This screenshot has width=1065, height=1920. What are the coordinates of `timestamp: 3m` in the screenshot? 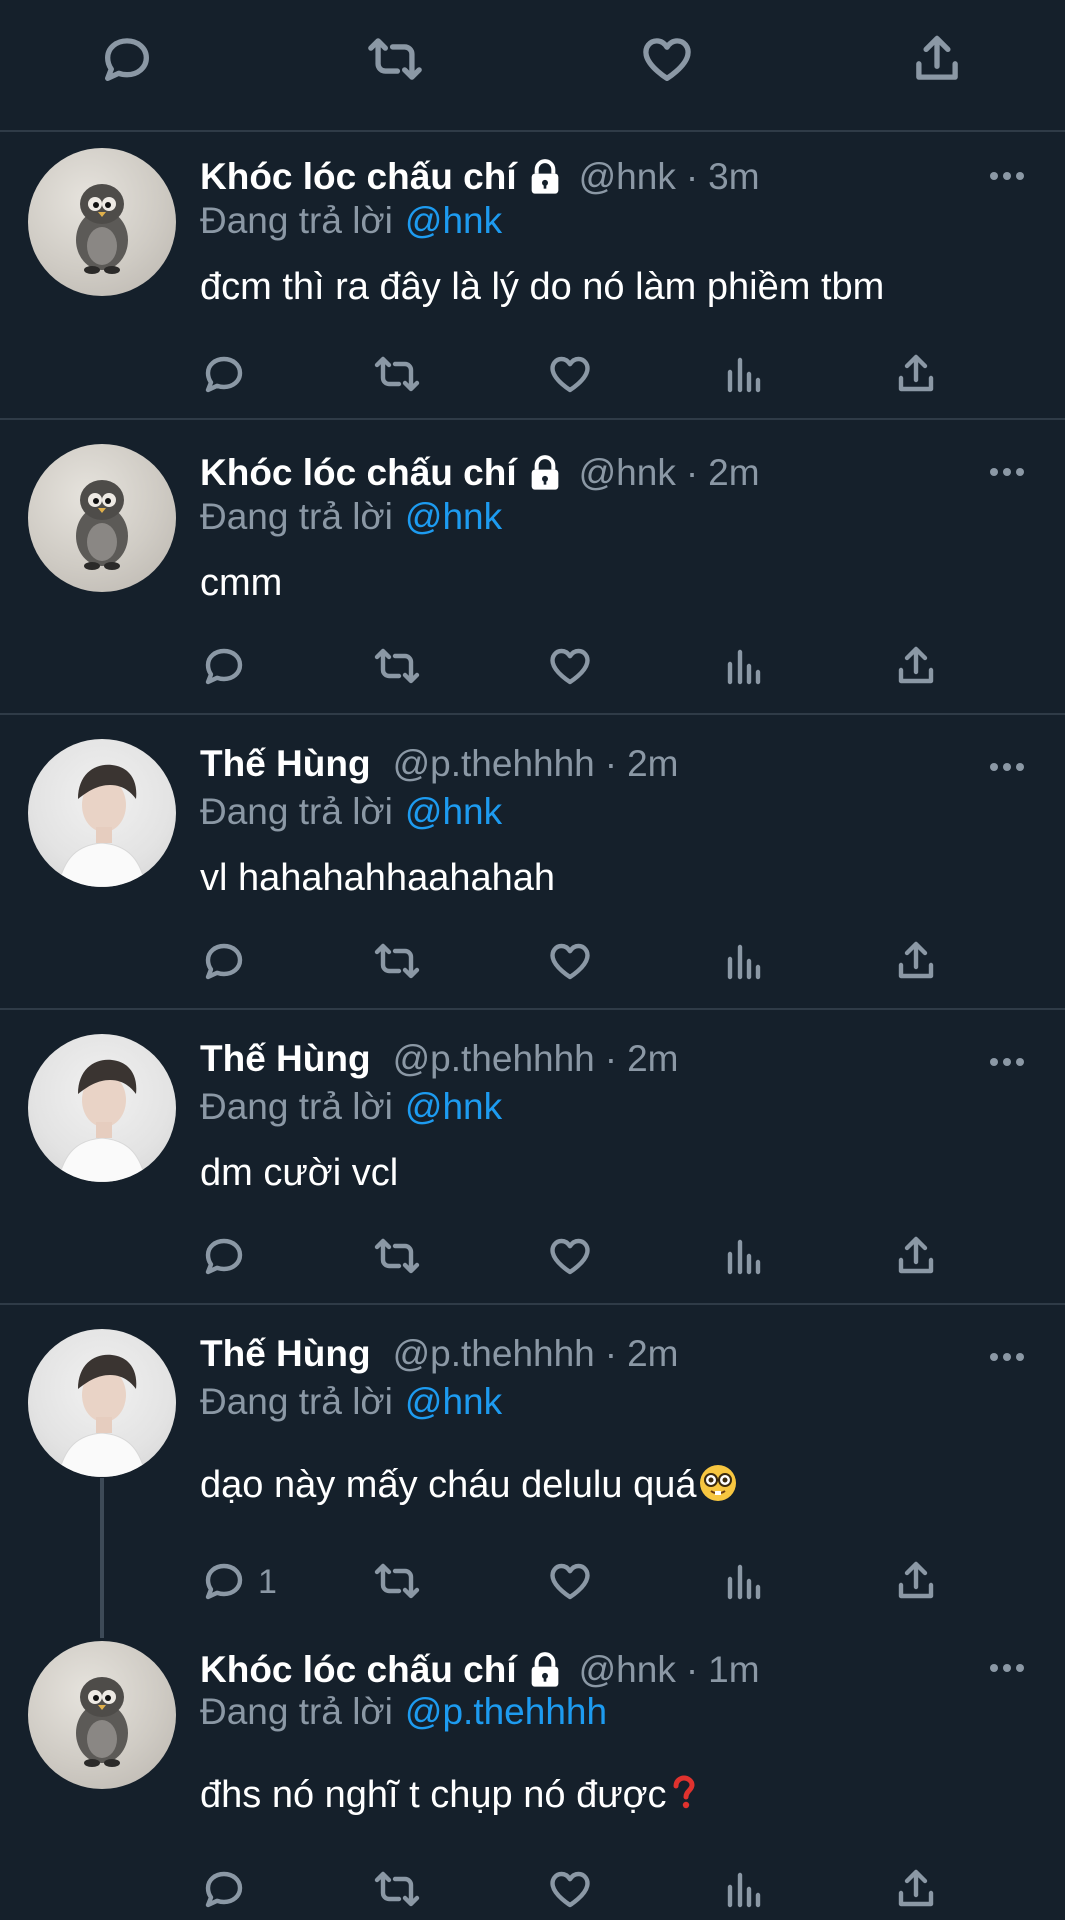 It's located at (733, 177).